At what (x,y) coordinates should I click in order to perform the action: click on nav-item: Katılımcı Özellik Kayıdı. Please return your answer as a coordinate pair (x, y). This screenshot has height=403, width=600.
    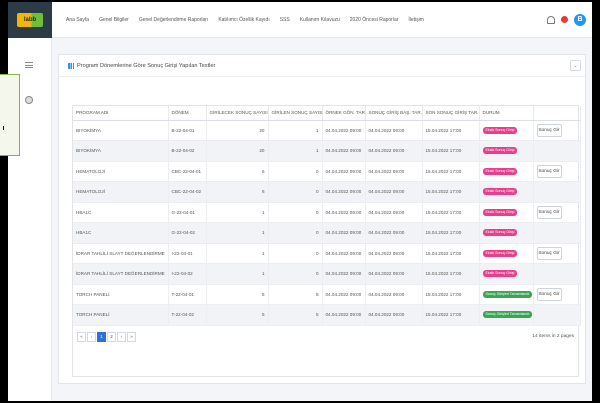
    Looking at the image, I should click on (243, 20).